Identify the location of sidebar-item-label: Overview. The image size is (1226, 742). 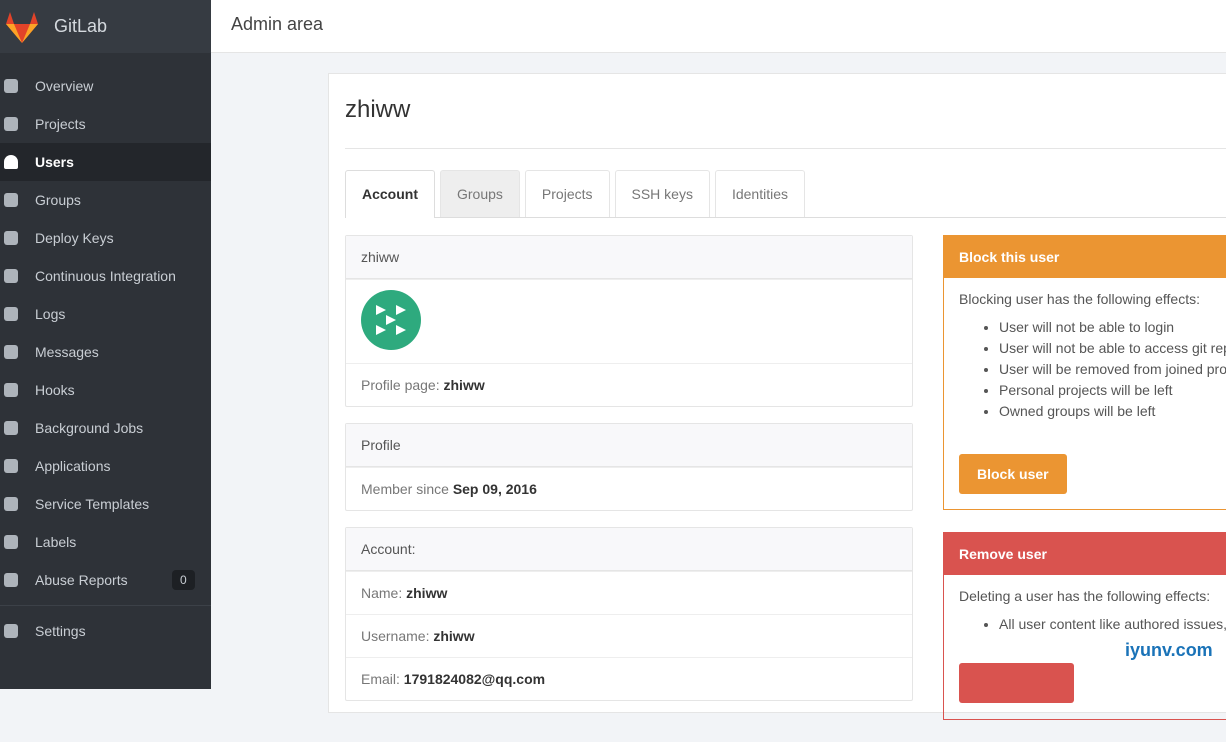
(64, 86).